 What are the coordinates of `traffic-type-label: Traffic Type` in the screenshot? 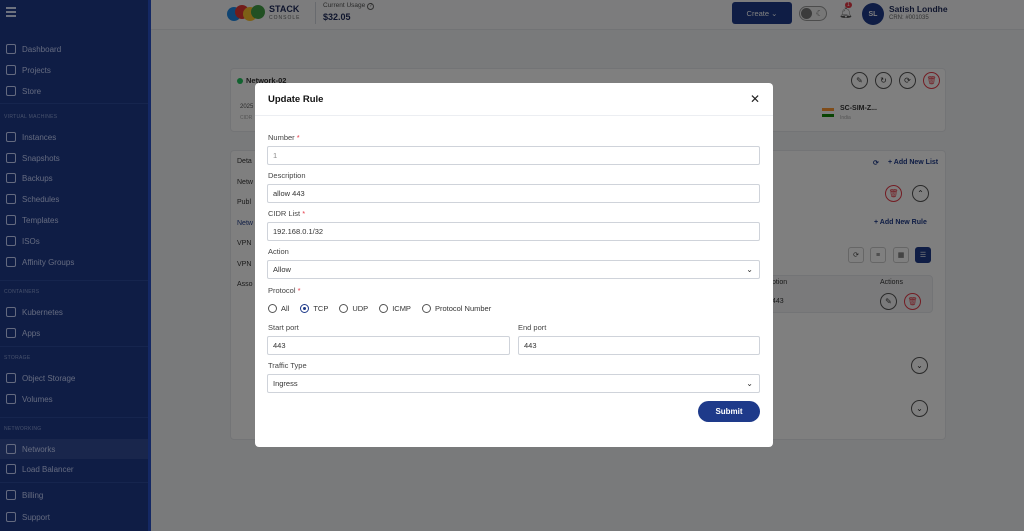 It's located at (287, 365).